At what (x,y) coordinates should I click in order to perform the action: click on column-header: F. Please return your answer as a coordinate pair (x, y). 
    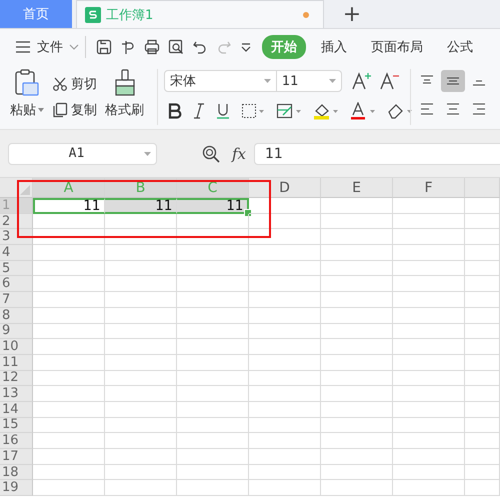
    Looking at the image, I should click on (429, 188).